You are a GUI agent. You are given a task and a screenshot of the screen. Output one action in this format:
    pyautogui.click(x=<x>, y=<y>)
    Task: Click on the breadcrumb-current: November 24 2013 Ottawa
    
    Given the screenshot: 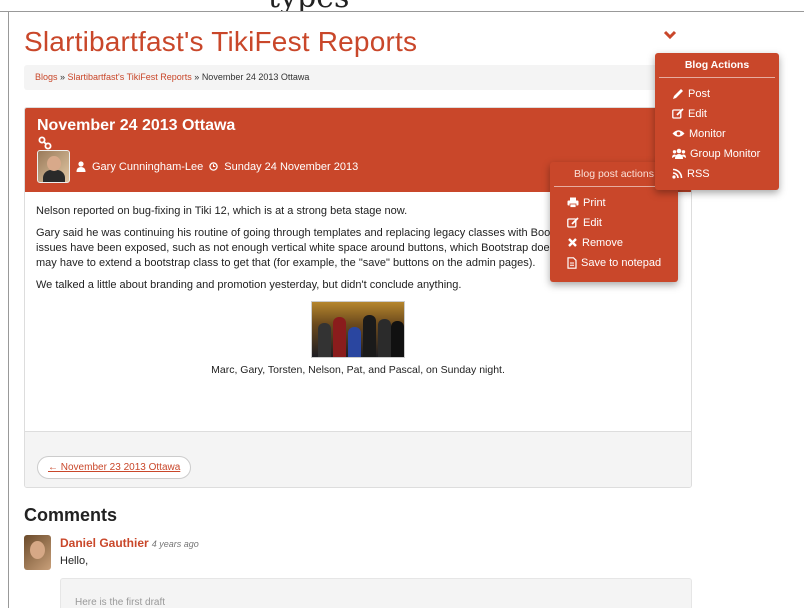 What is the action you would take?
    pyautogui.click(x=255, y=77)
    